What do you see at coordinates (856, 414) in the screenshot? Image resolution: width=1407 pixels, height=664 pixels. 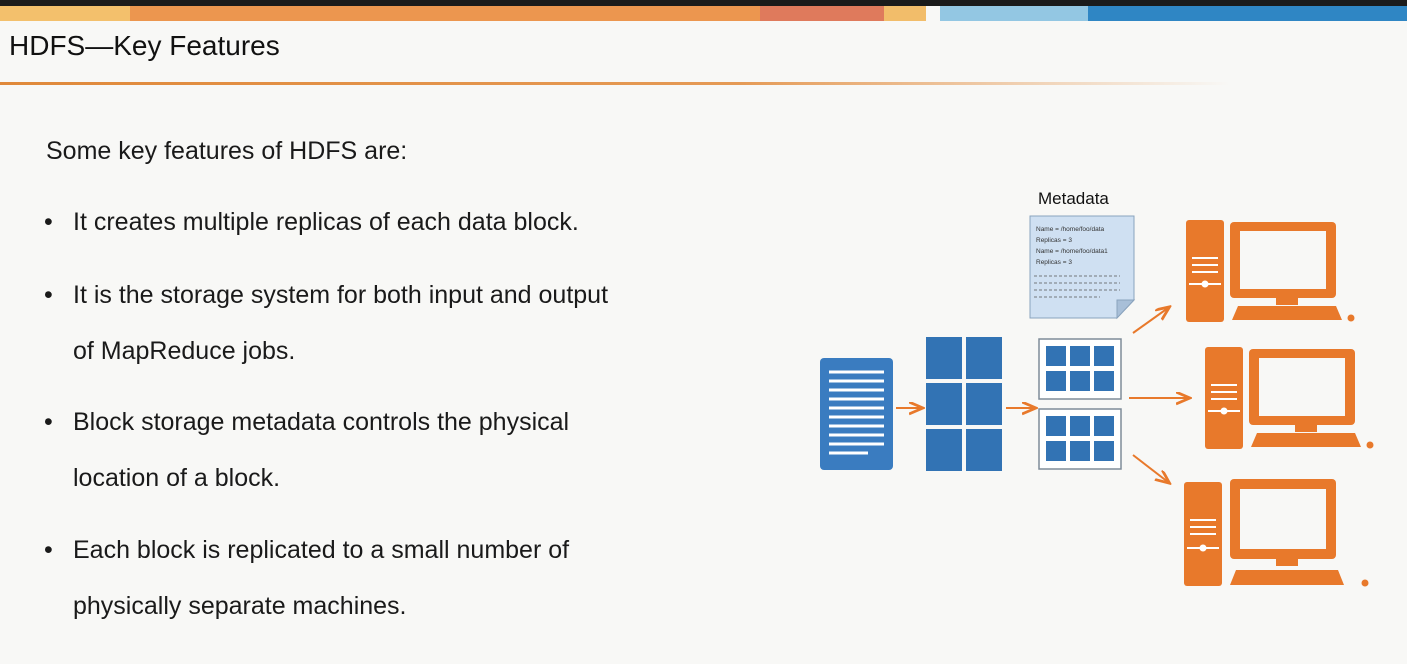 I see `file-document-icon` at bounding box center [856, 414].